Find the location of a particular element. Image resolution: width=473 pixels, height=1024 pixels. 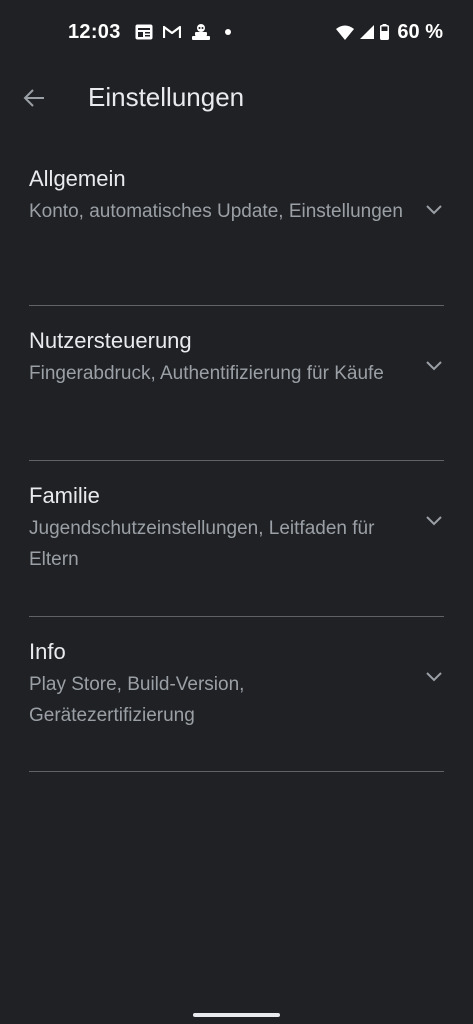

game-icon is located at coordinates (201, 32).